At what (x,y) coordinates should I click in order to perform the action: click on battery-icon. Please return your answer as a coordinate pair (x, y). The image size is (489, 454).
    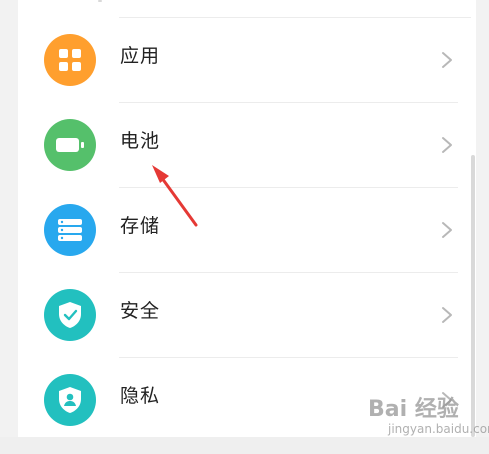
    Looking at the image, I should click on (70, 145).